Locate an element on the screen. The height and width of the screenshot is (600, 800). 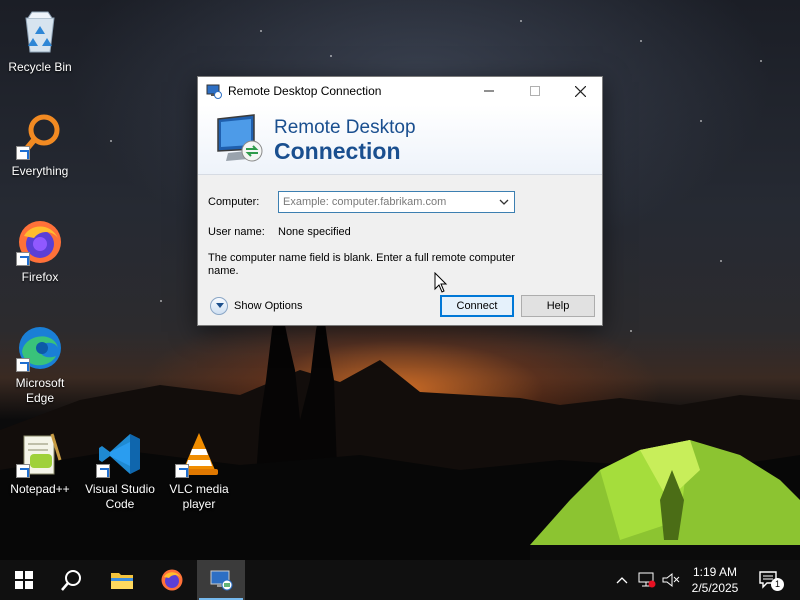
minimize-button is located at coordinates (489, 91).